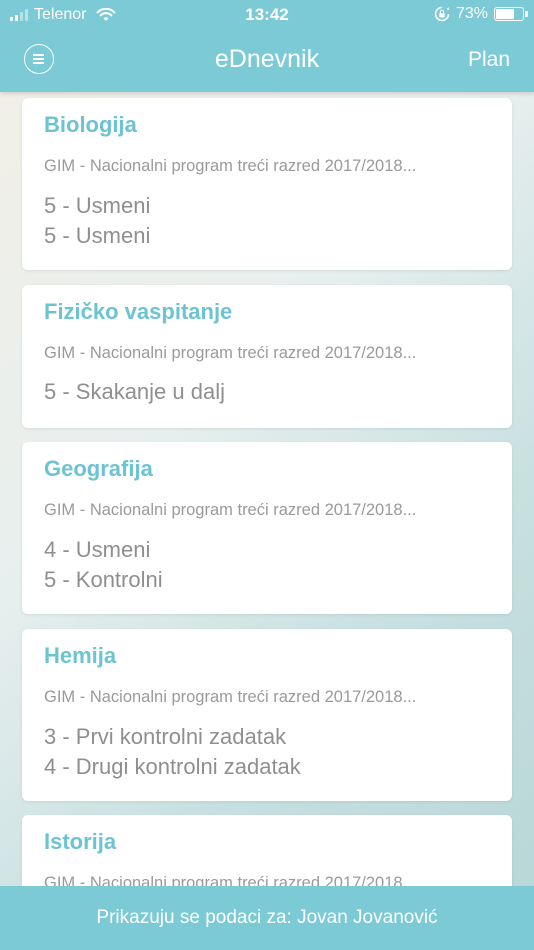 This screenshot has width=534, height=950. Describe the element at coordinates (489, 60) in the screenshot. I see `plan-button: Plan` at that location.